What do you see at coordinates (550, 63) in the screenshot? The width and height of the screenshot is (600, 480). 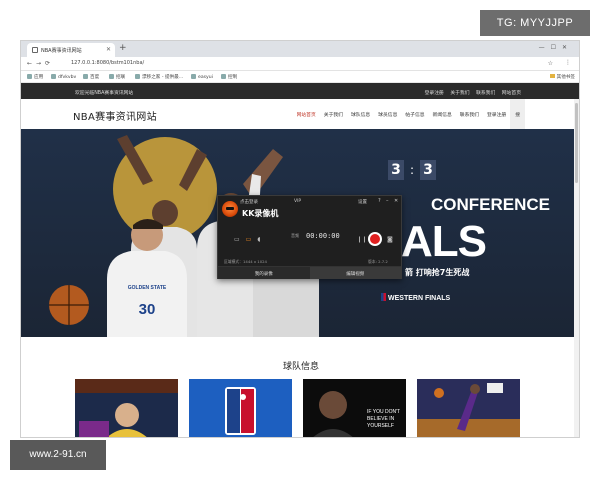 I see `bookmark-star-icon: ☆` at bounding box center [550, 63].